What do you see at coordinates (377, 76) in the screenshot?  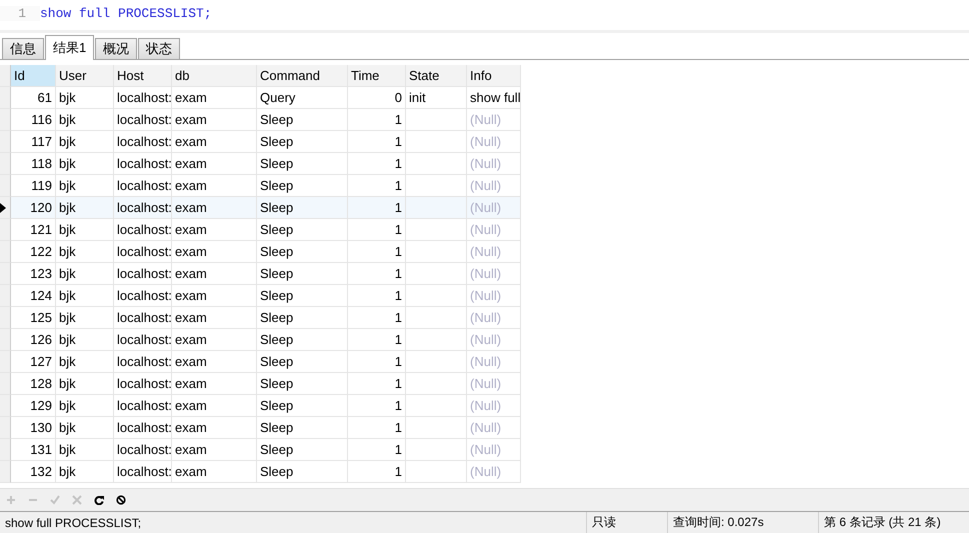 I see `column-header: Time` at bounding box center [377, 76].